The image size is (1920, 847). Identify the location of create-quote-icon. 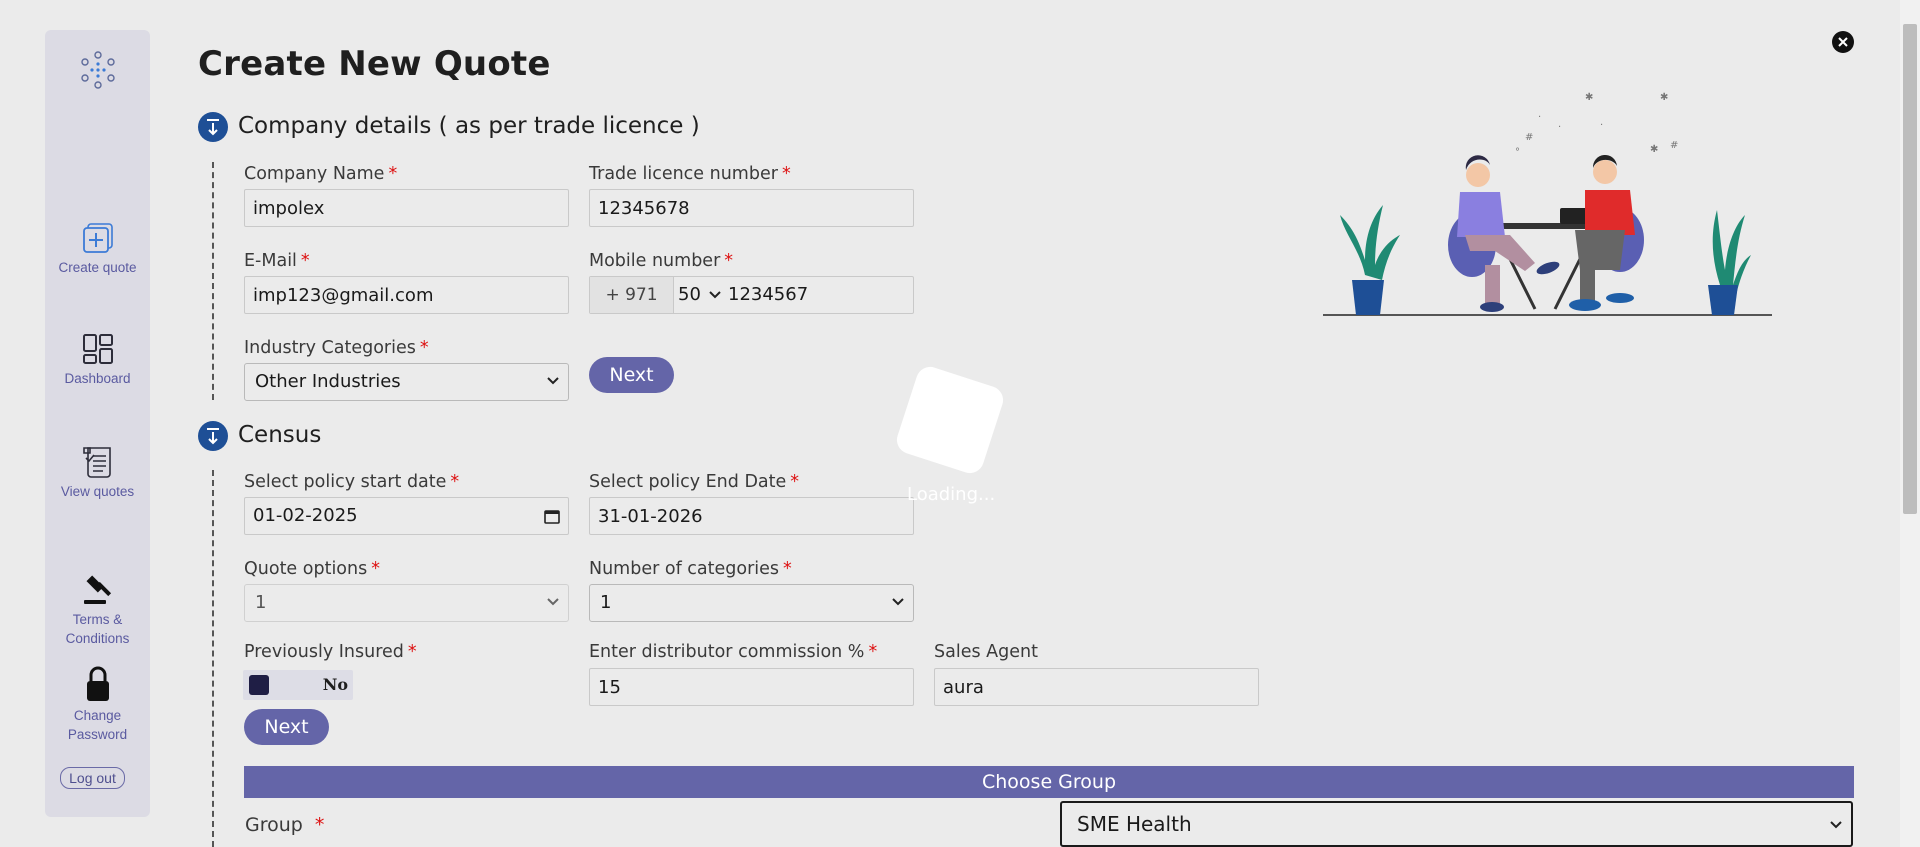
(97, 238).